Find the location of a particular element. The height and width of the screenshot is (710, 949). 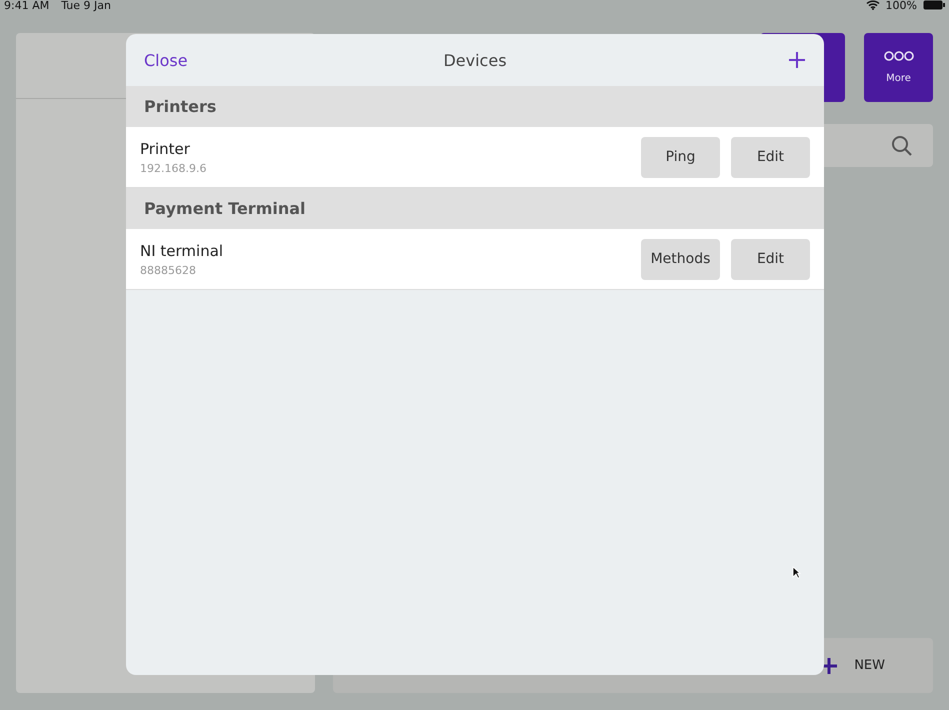

cursor-icon is located at coordinates (796, 572).